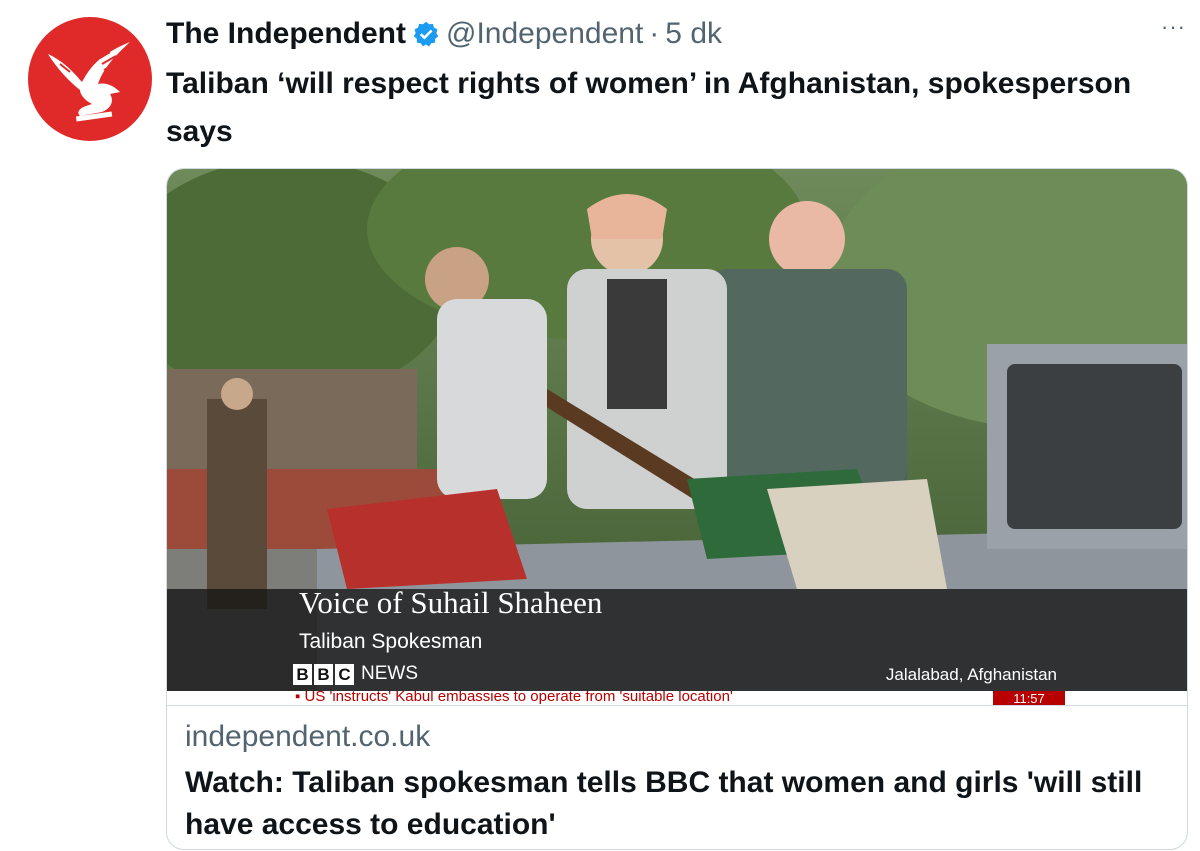 This screenshot has height=851, width=1200. Describe the element at coordinates (971, 674) in the screenshot. I see `location-caption: Jalalabad, Afghanistan` at that location.